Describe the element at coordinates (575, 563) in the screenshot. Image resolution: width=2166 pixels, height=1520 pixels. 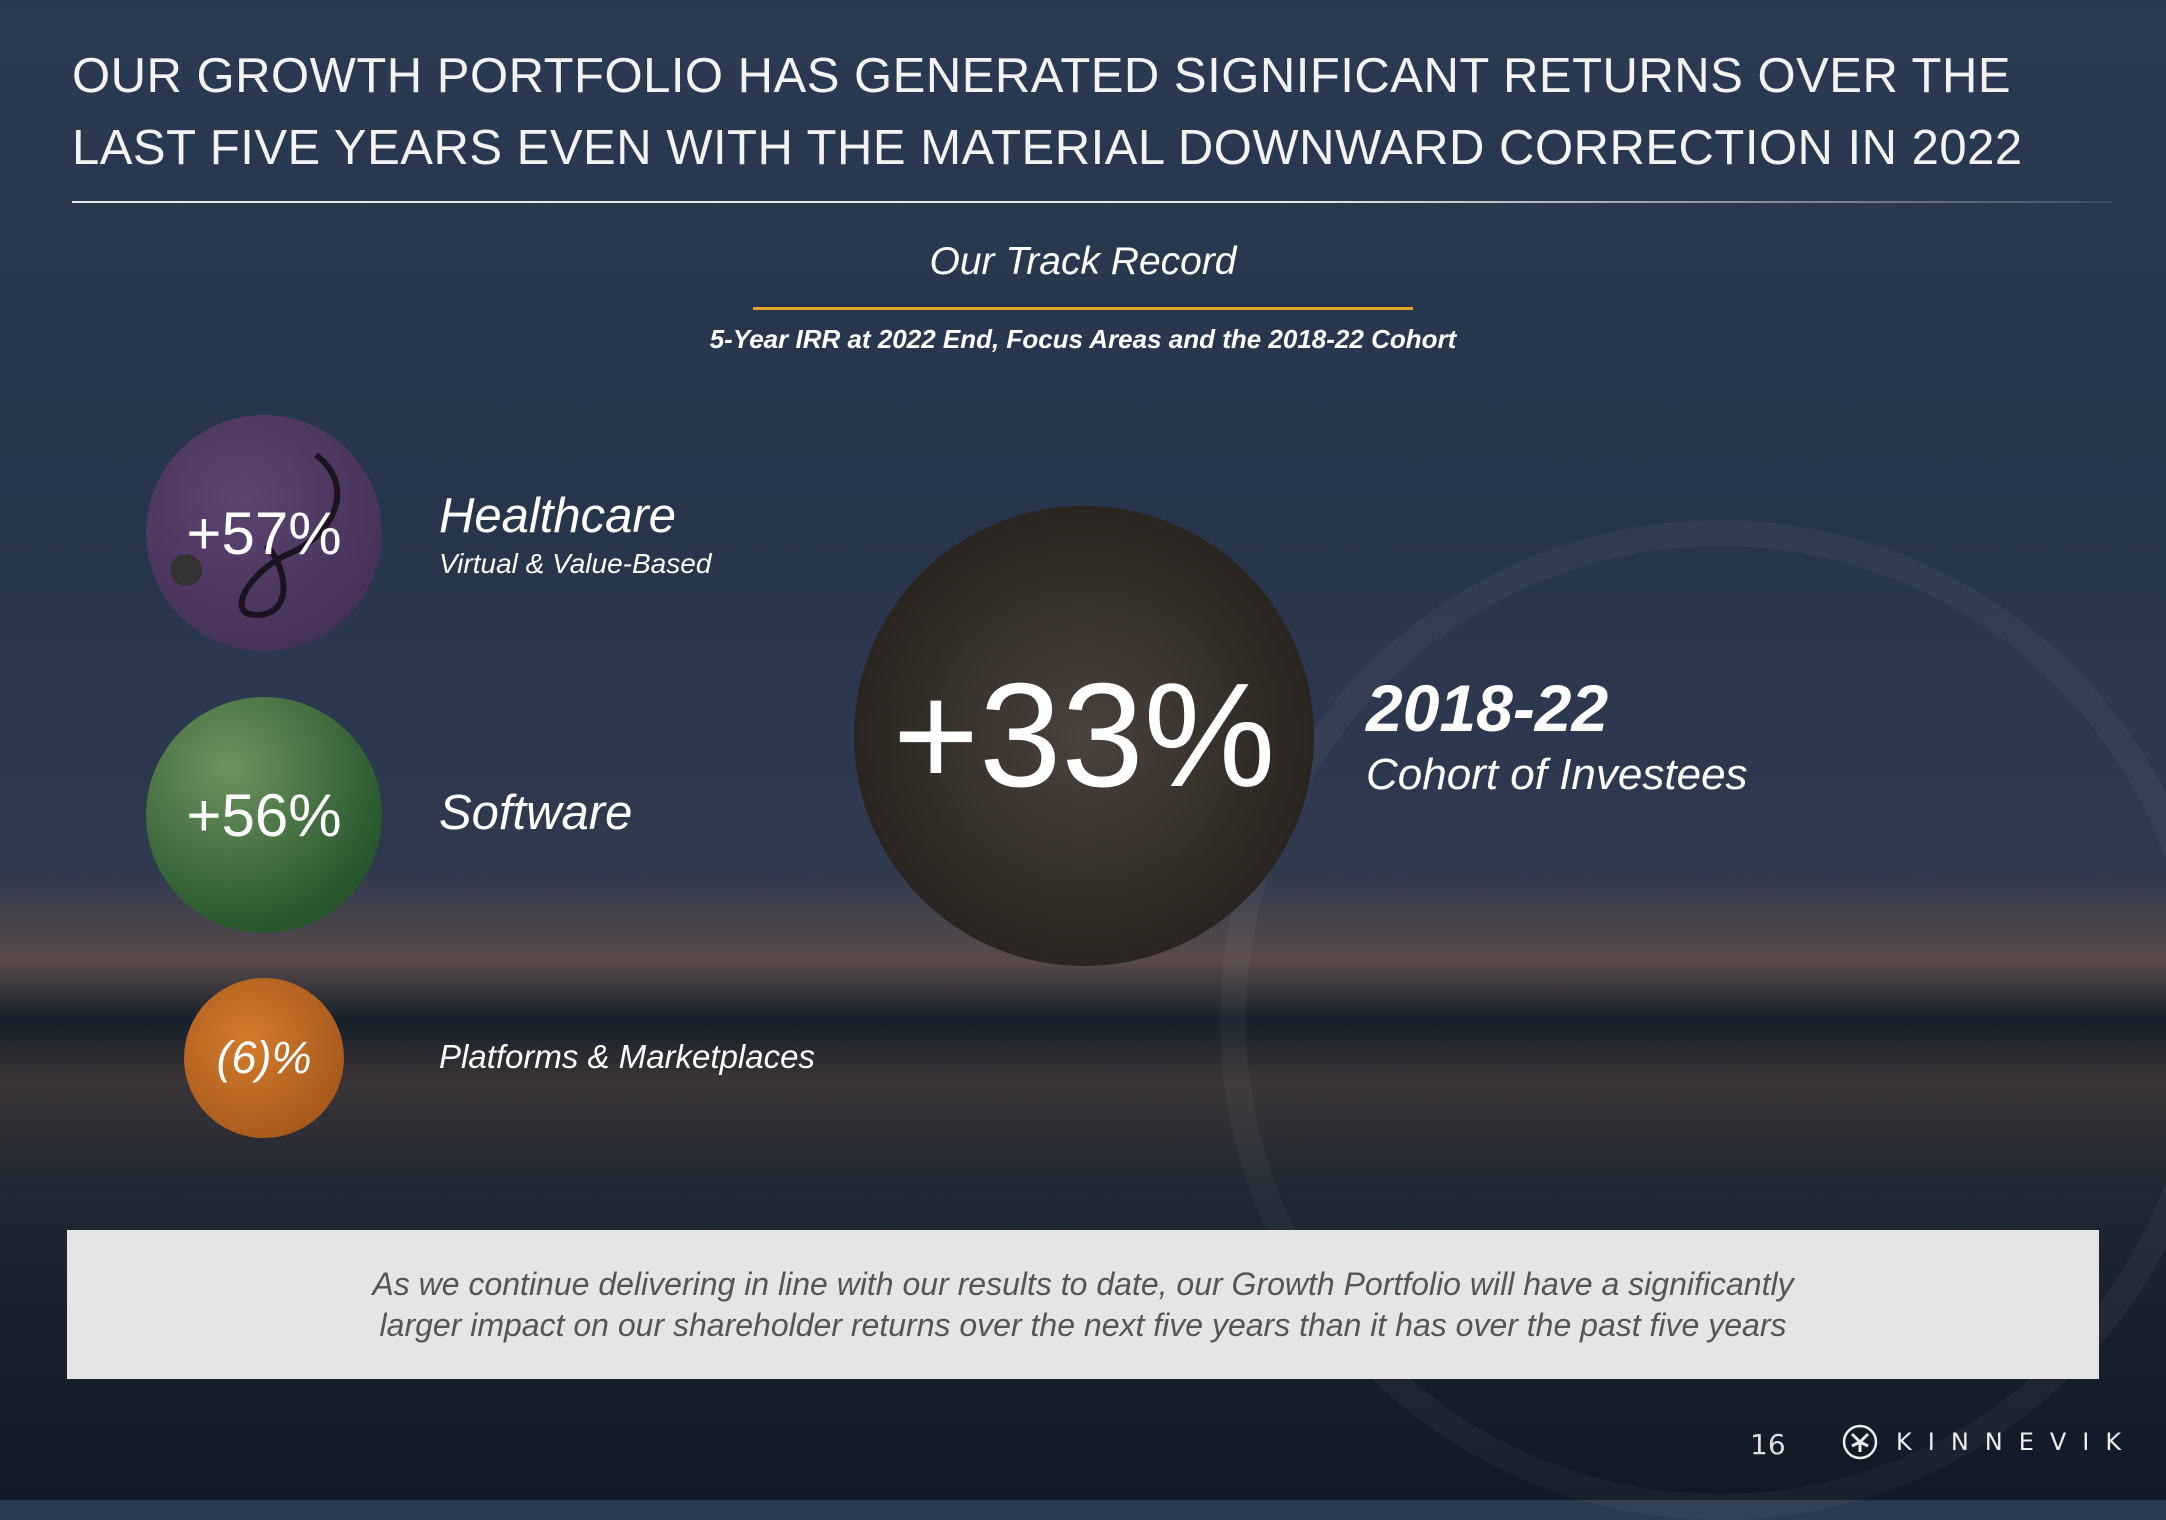
I see `healthcare-detail: Virtual & Value-Based` at that location.